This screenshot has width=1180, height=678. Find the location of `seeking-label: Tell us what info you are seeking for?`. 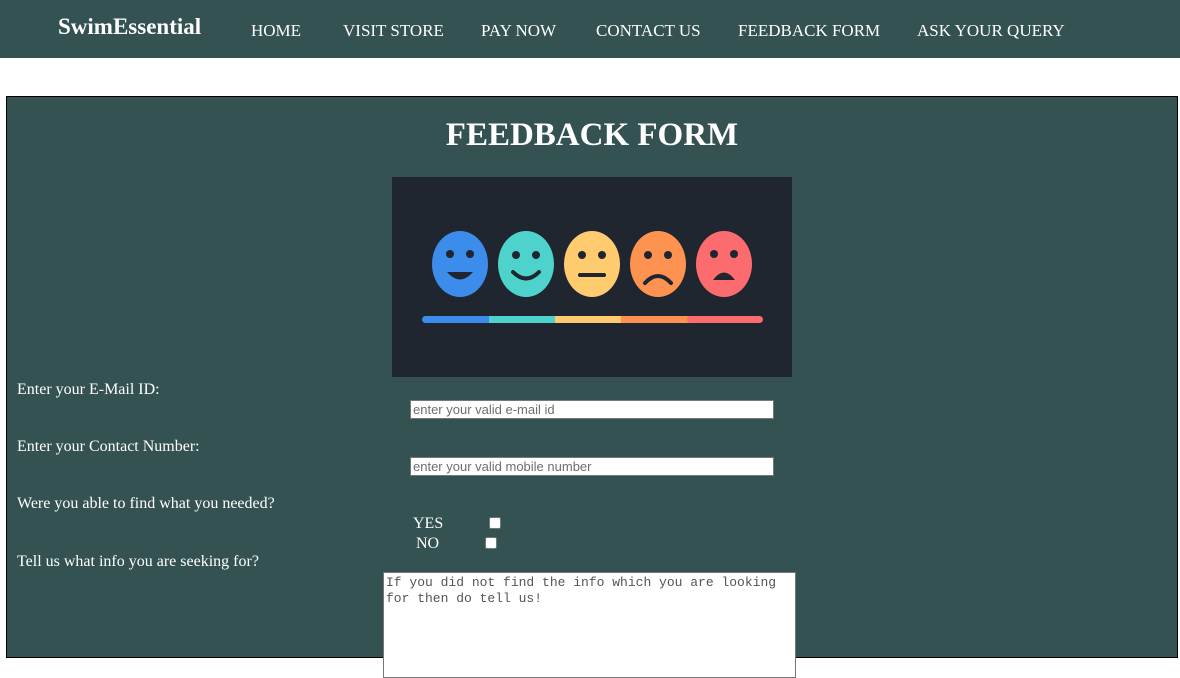

seeking-label: Tell us what info you are seeking for? is located at coordinates (138, 561).